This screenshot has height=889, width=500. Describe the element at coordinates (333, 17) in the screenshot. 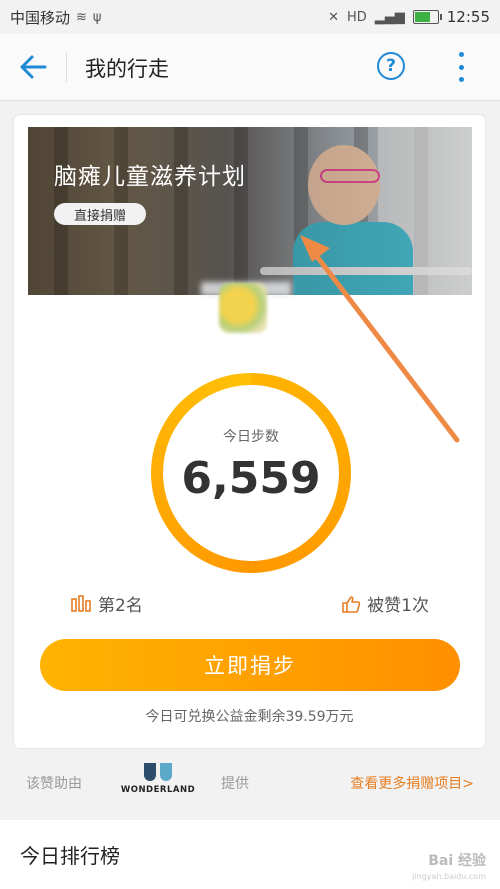

I see `mute-icon: ✕` at that location.